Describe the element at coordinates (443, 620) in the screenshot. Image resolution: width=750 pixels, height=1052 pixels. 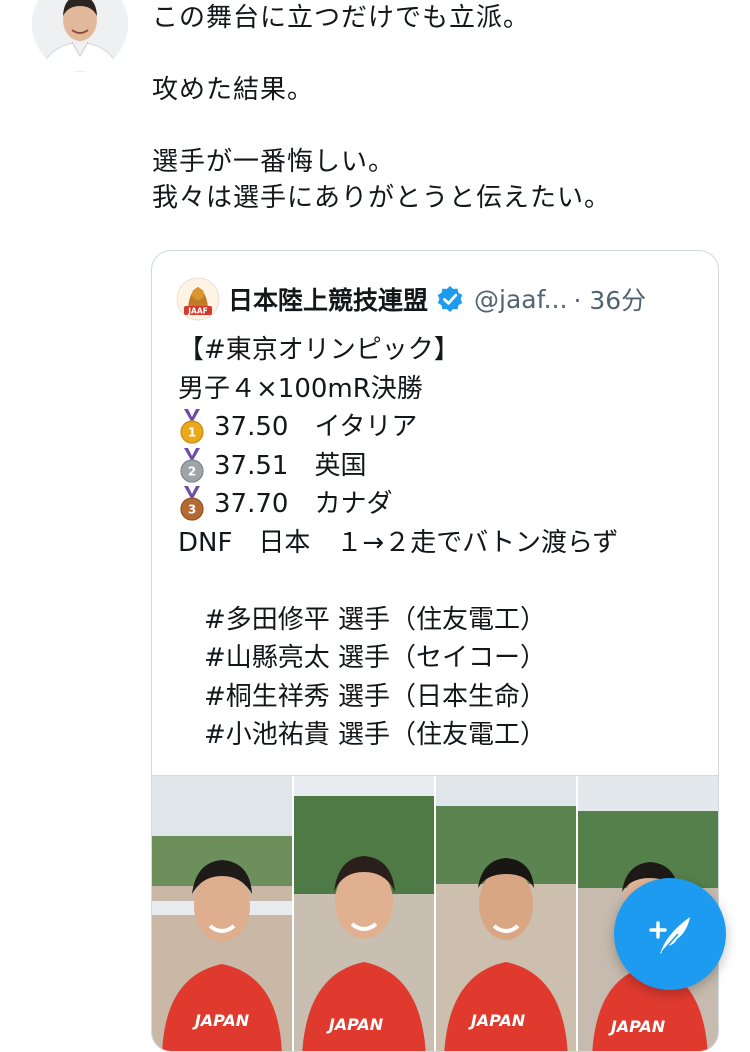
I see `athlete-hashtag-line: #多田修平 選手（住友電工）` at that location.